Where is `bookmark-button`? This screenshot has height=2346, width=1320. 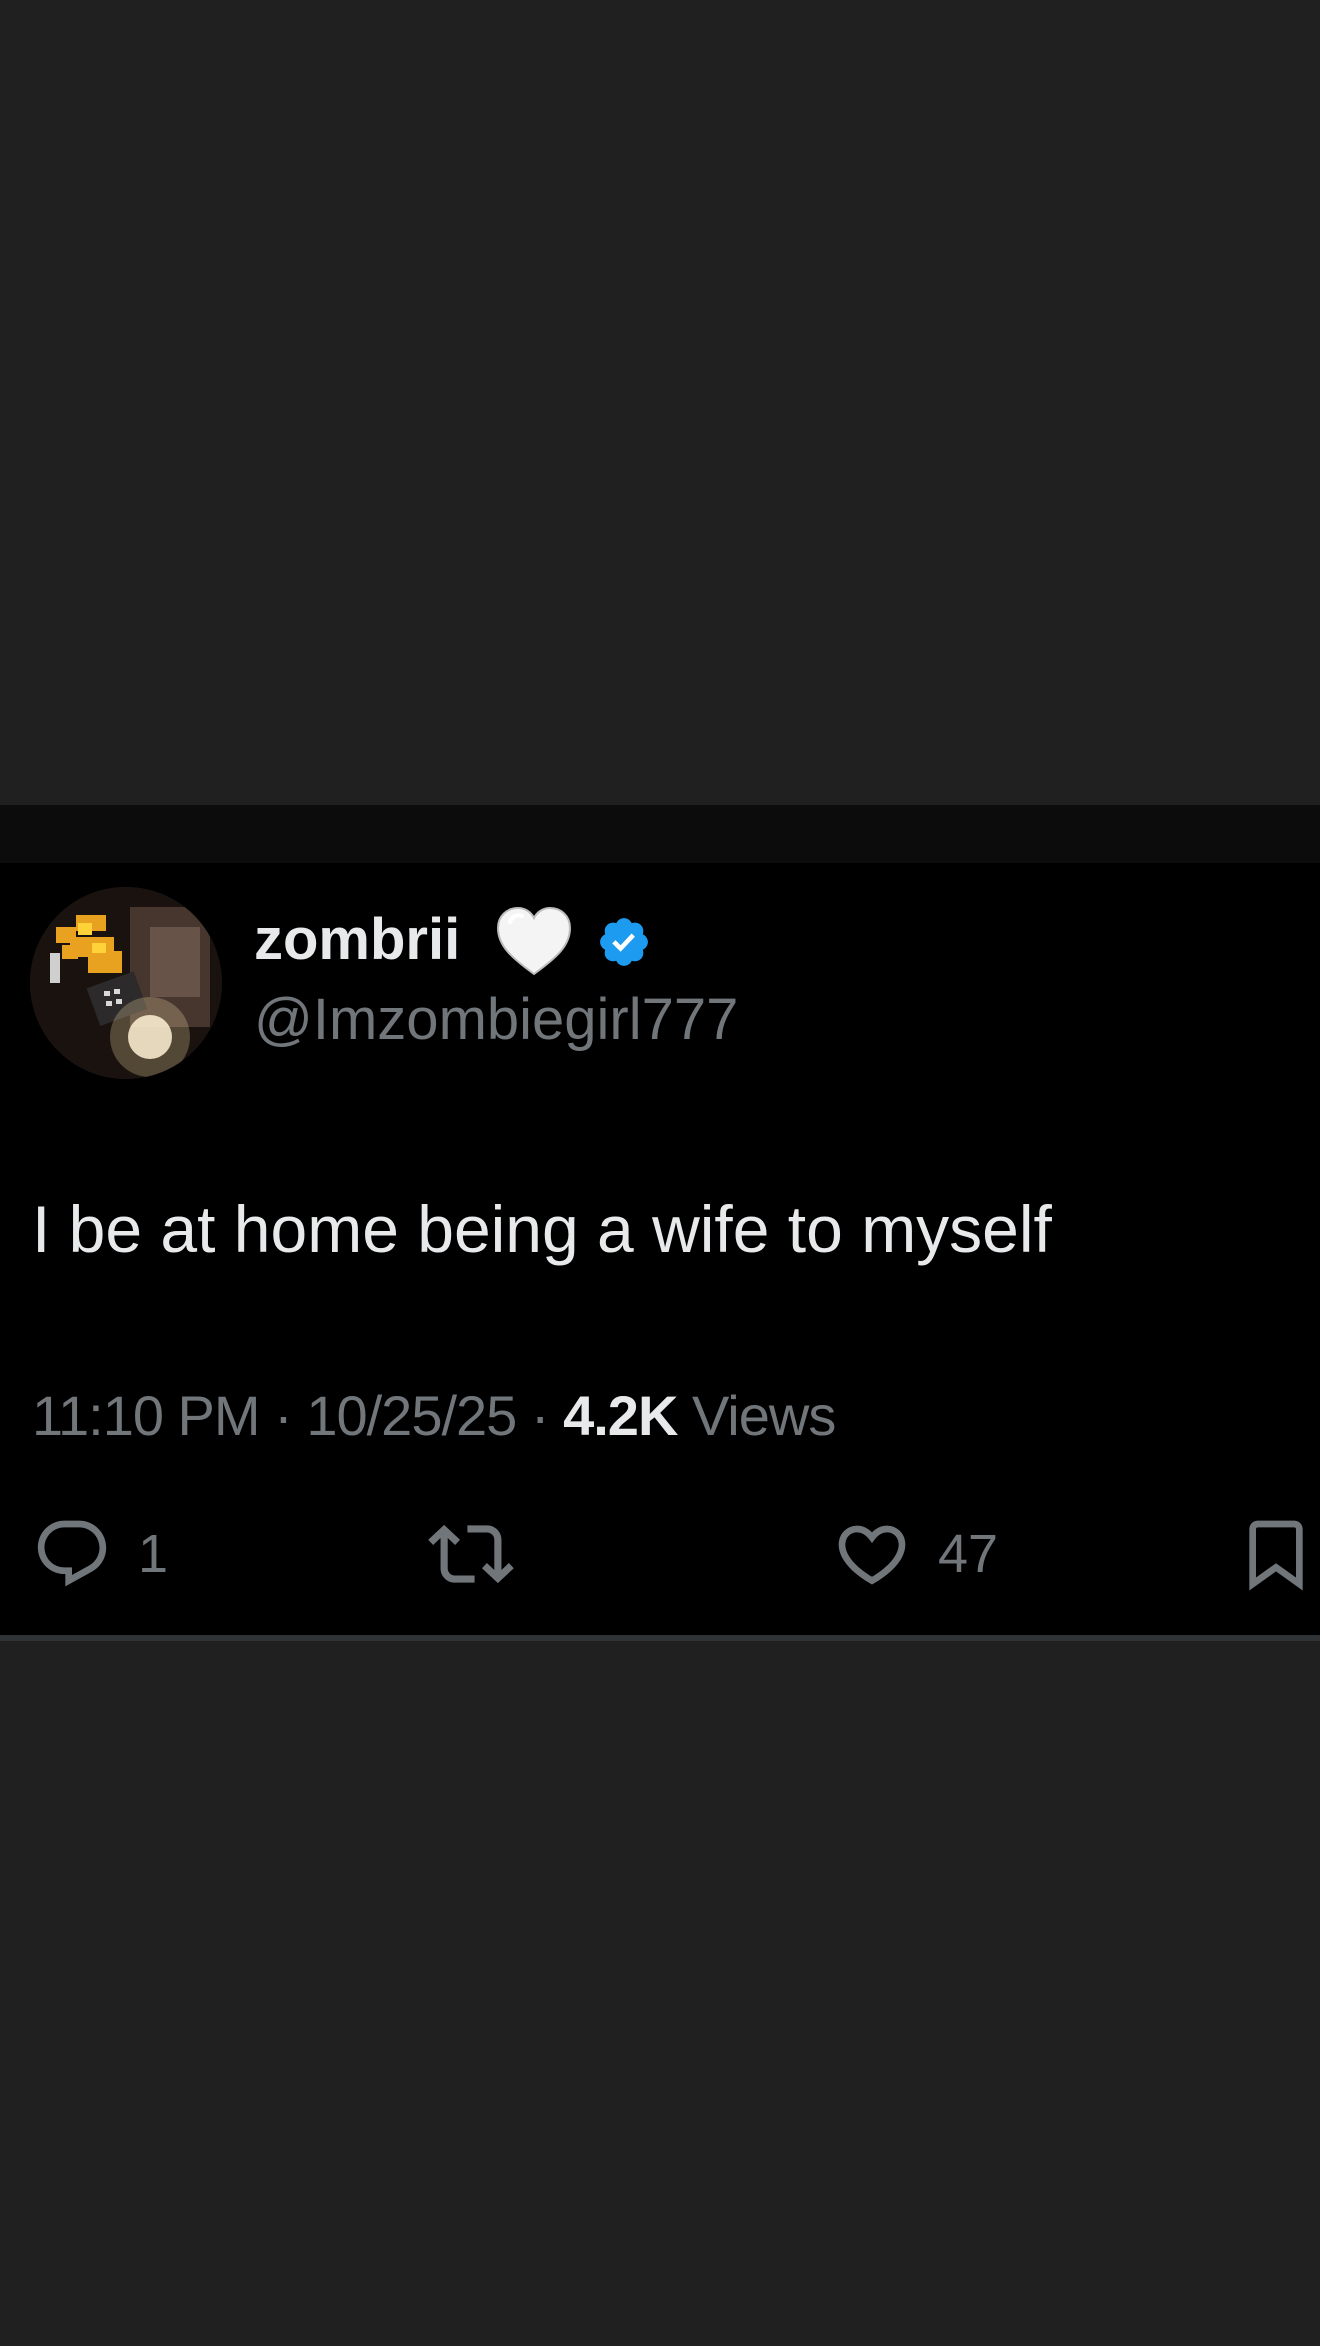 bookmark-button is located at coordinates (1276, 1554).